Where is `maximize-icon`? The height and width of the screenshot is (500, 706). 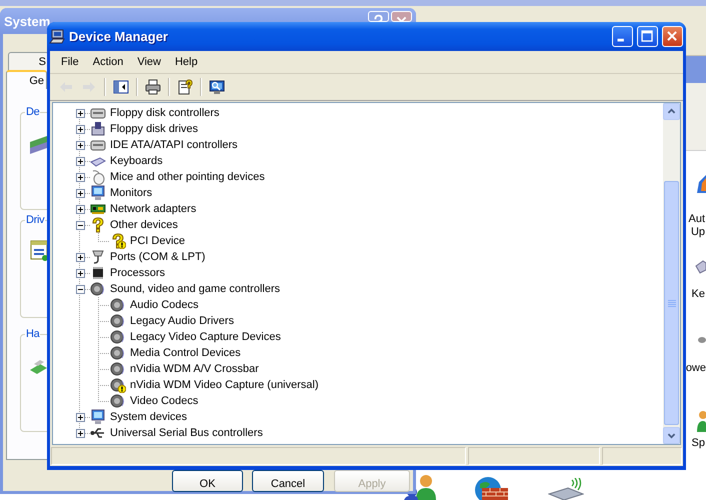 maximize-icon is located at coordinates (647, 36).